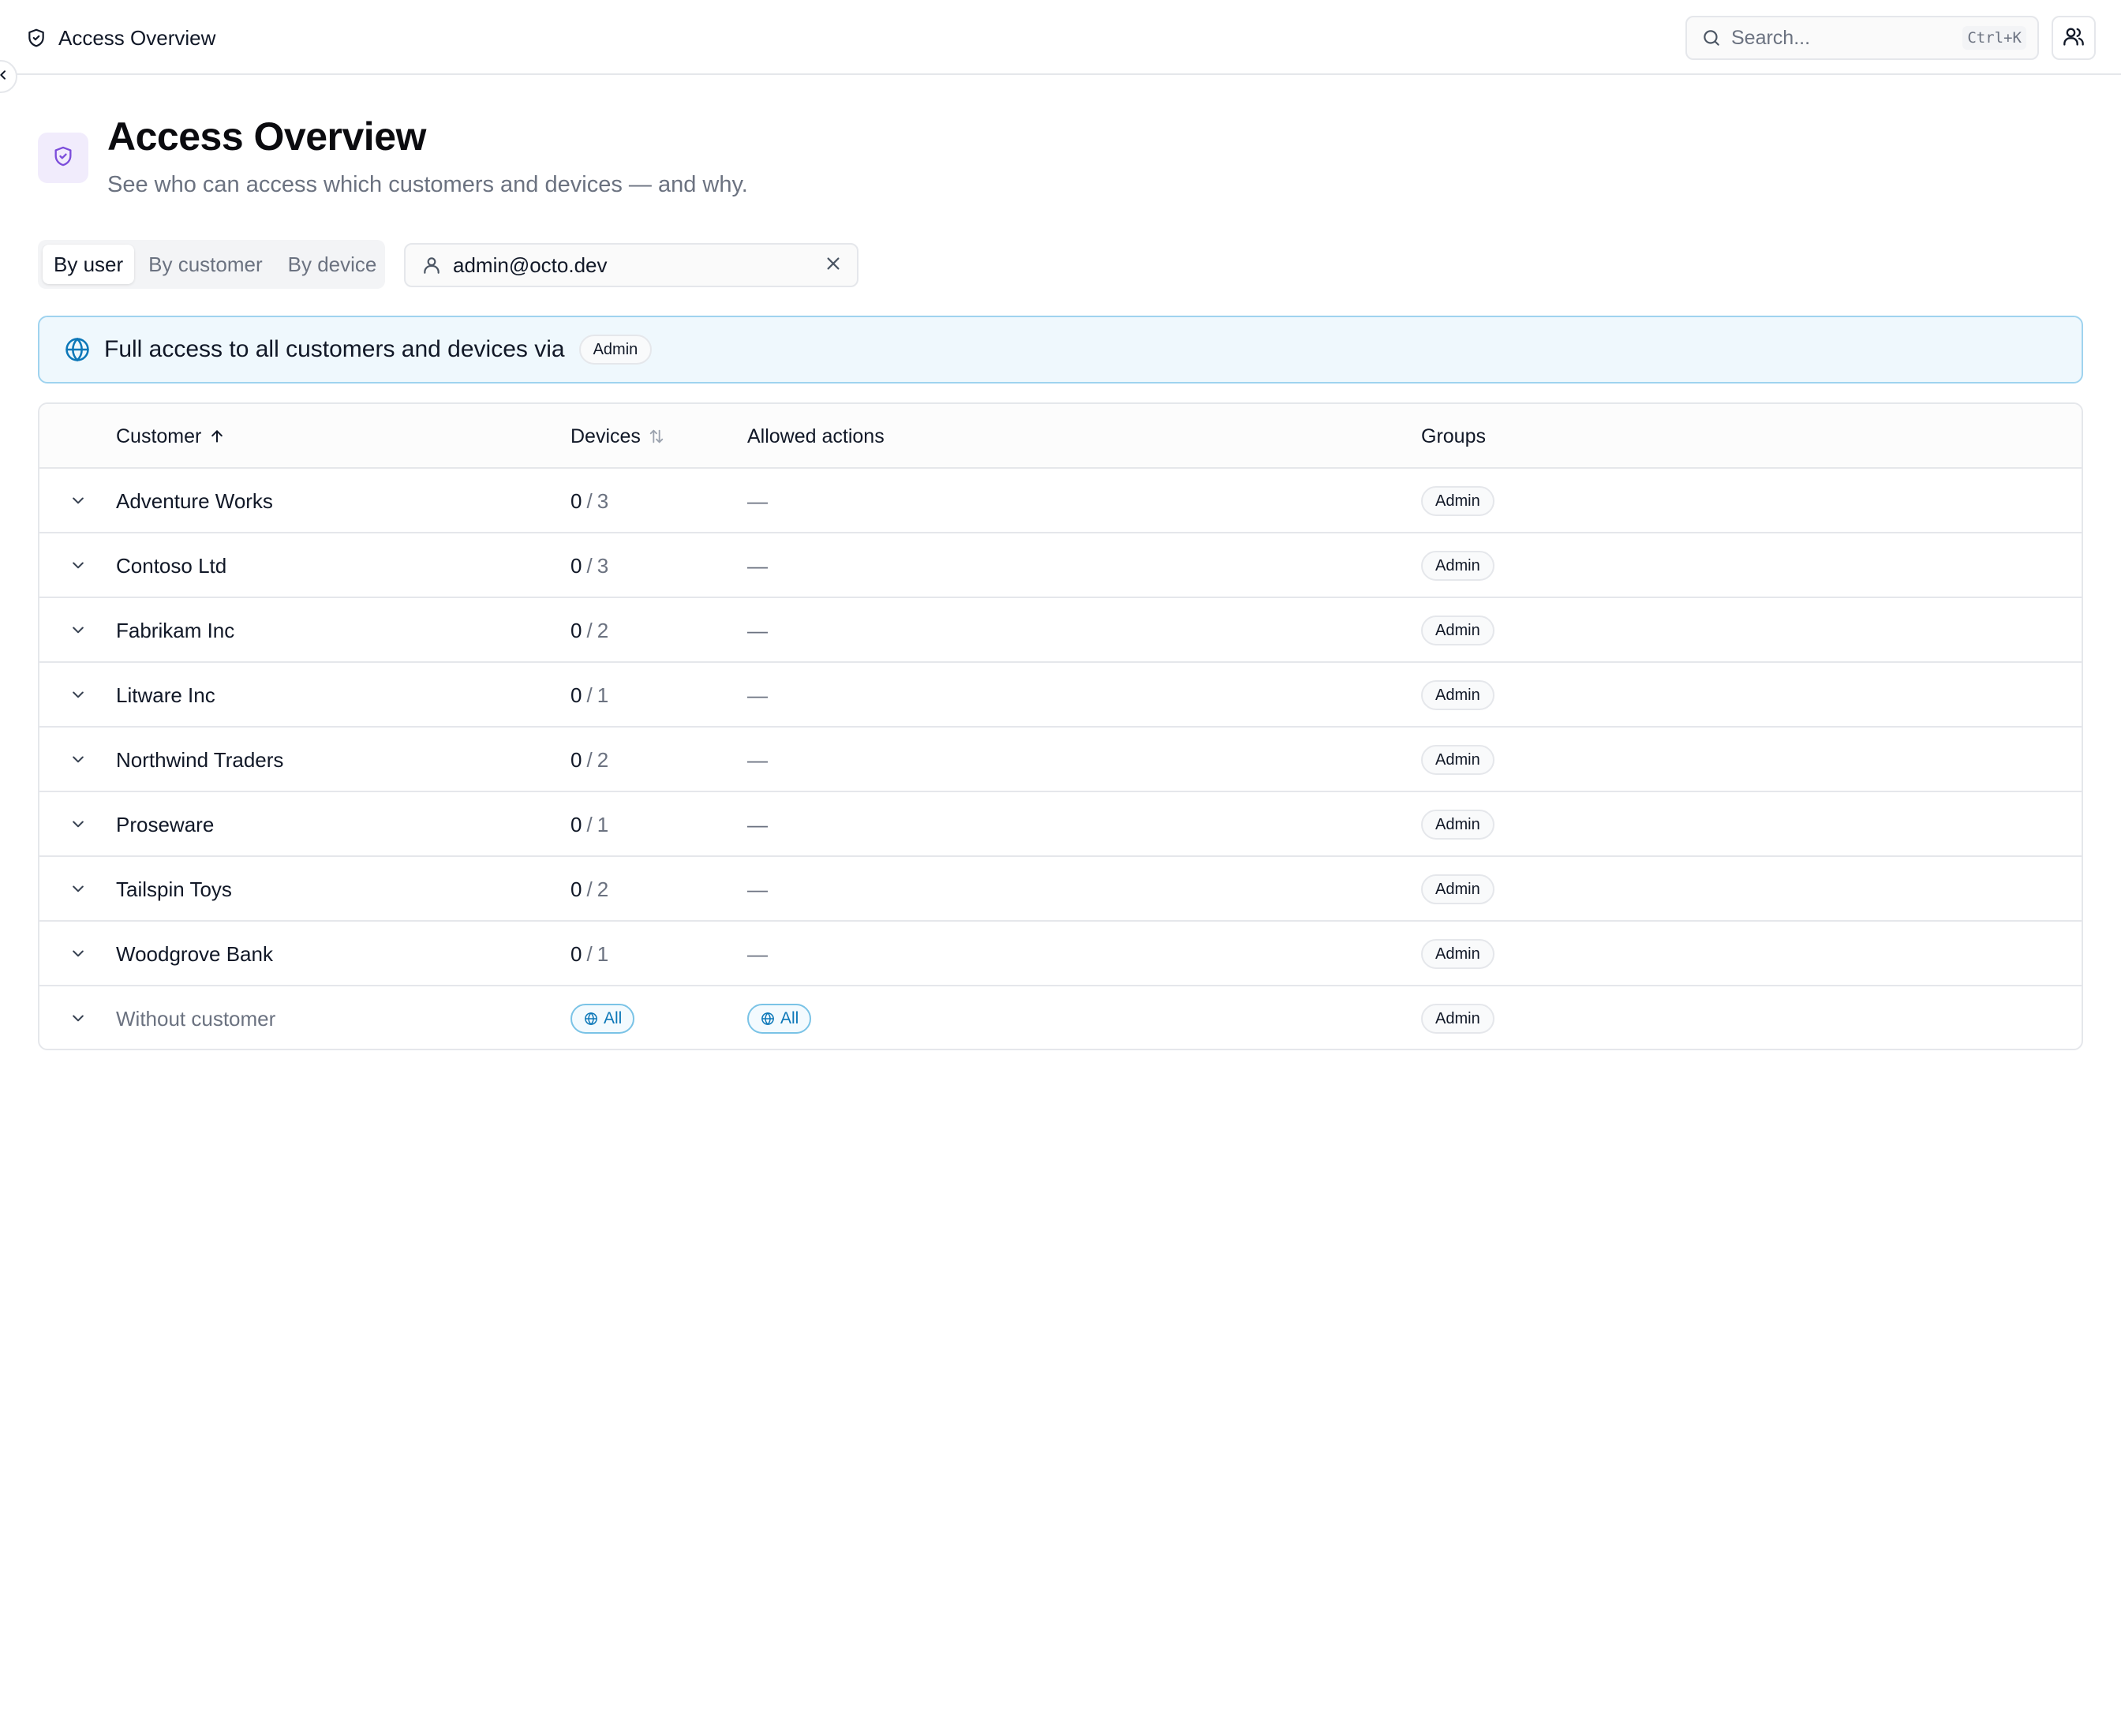 This screenshot has height=1736, width=2121. Describe the element at coordinates (89, 264) in the screenshot. I see `tab-by-user: By user` at that location.